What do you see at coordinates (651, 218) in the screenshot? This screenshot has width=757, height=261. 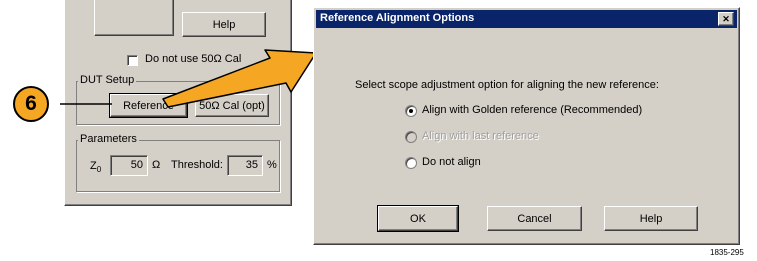 I see `help-button-dialog: Help` at bounding box center [651, 218].